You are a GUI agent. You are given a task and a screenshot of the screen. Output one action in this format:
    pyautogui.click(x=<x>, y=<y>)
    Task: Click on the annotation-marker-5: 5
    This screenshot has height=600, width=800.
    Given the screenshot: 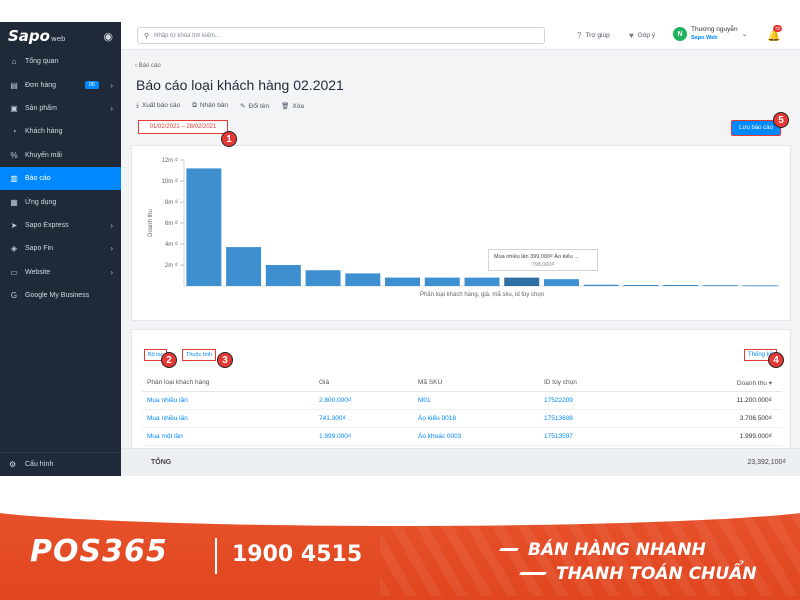 What is the action you would take?
    pyautogui.click(x=781, y=120)
    